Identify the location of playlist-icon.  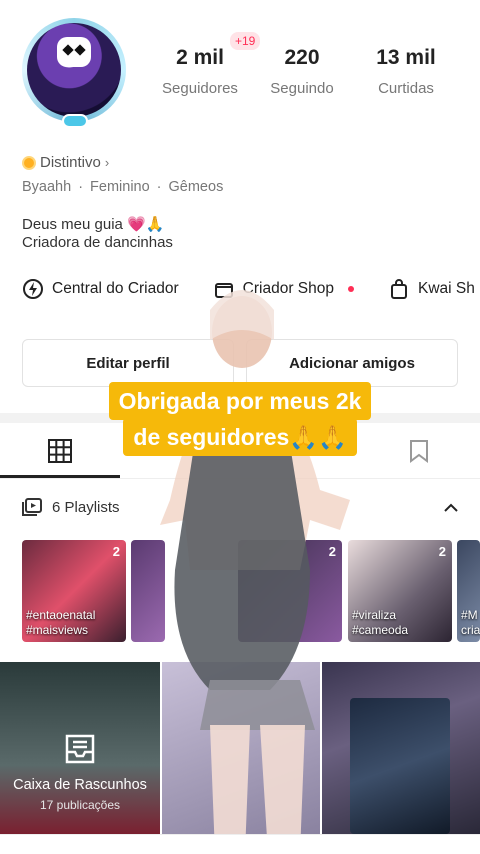
(32, 507).